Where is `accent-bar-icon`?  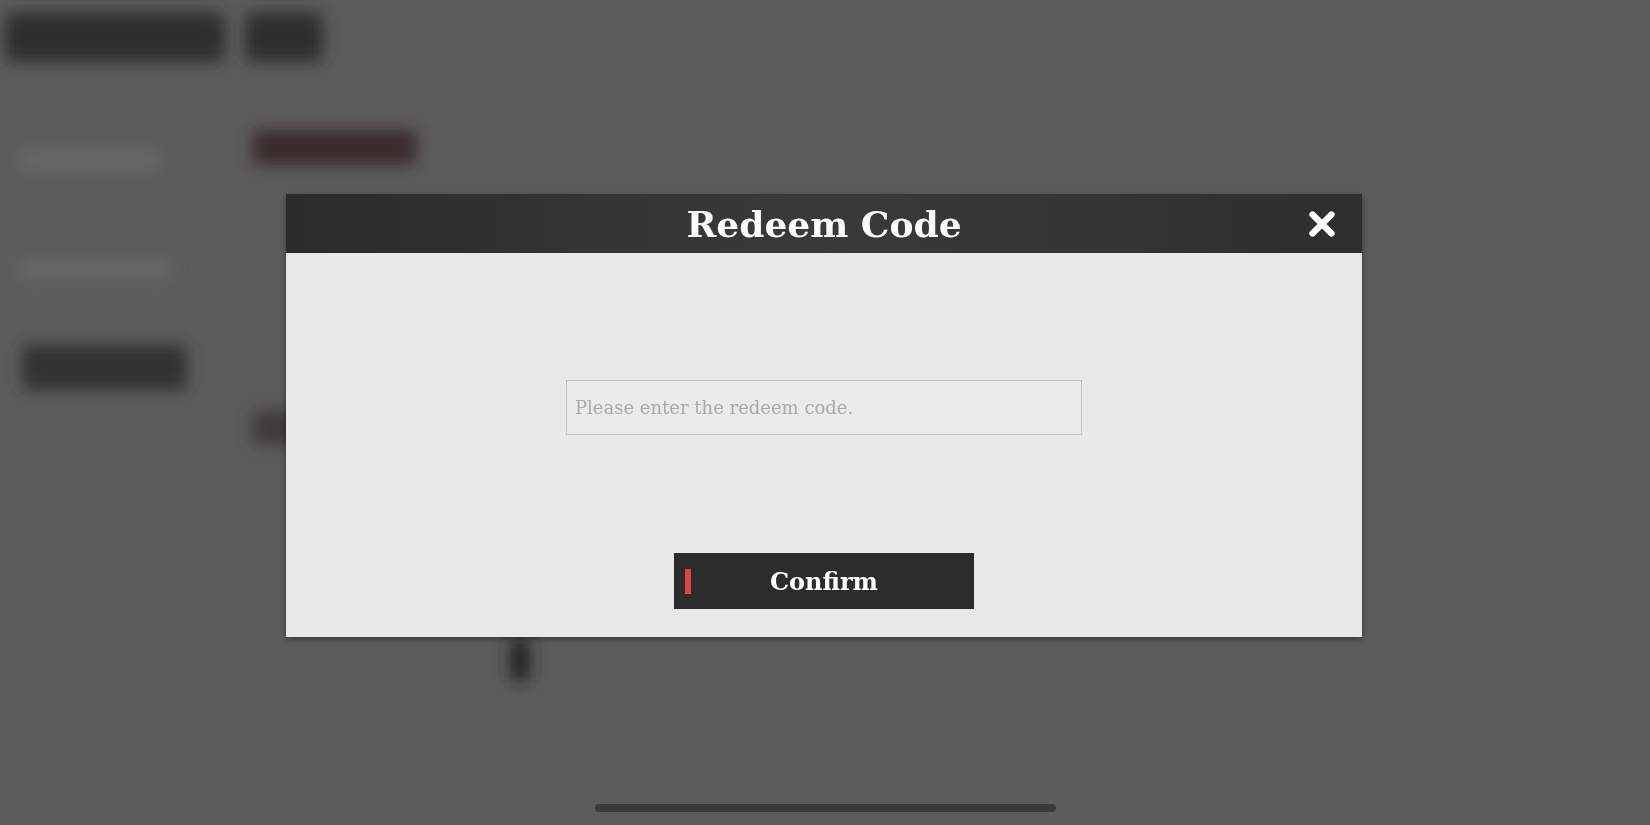
accent-bar-icon is located at coordinates (688, 581).